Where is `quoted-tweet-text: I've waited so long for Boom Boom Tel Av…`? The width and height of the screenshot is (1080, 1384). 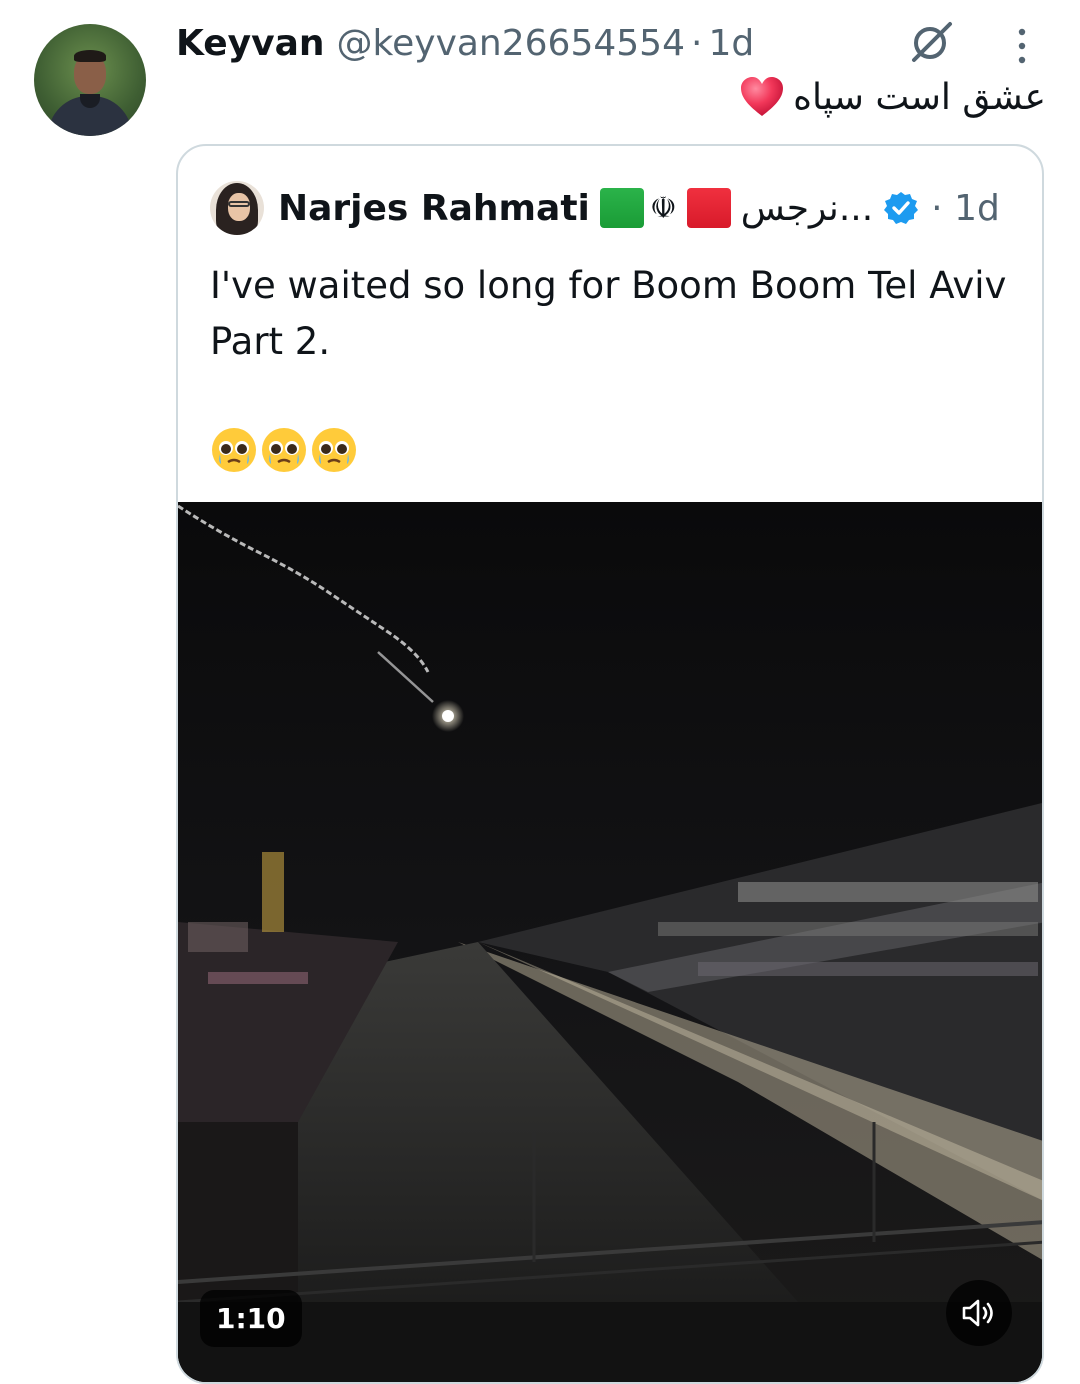 quoted-tweet-text: I've waited so long for Boom Boom Tel Av… is located at coordinates (608, 313).